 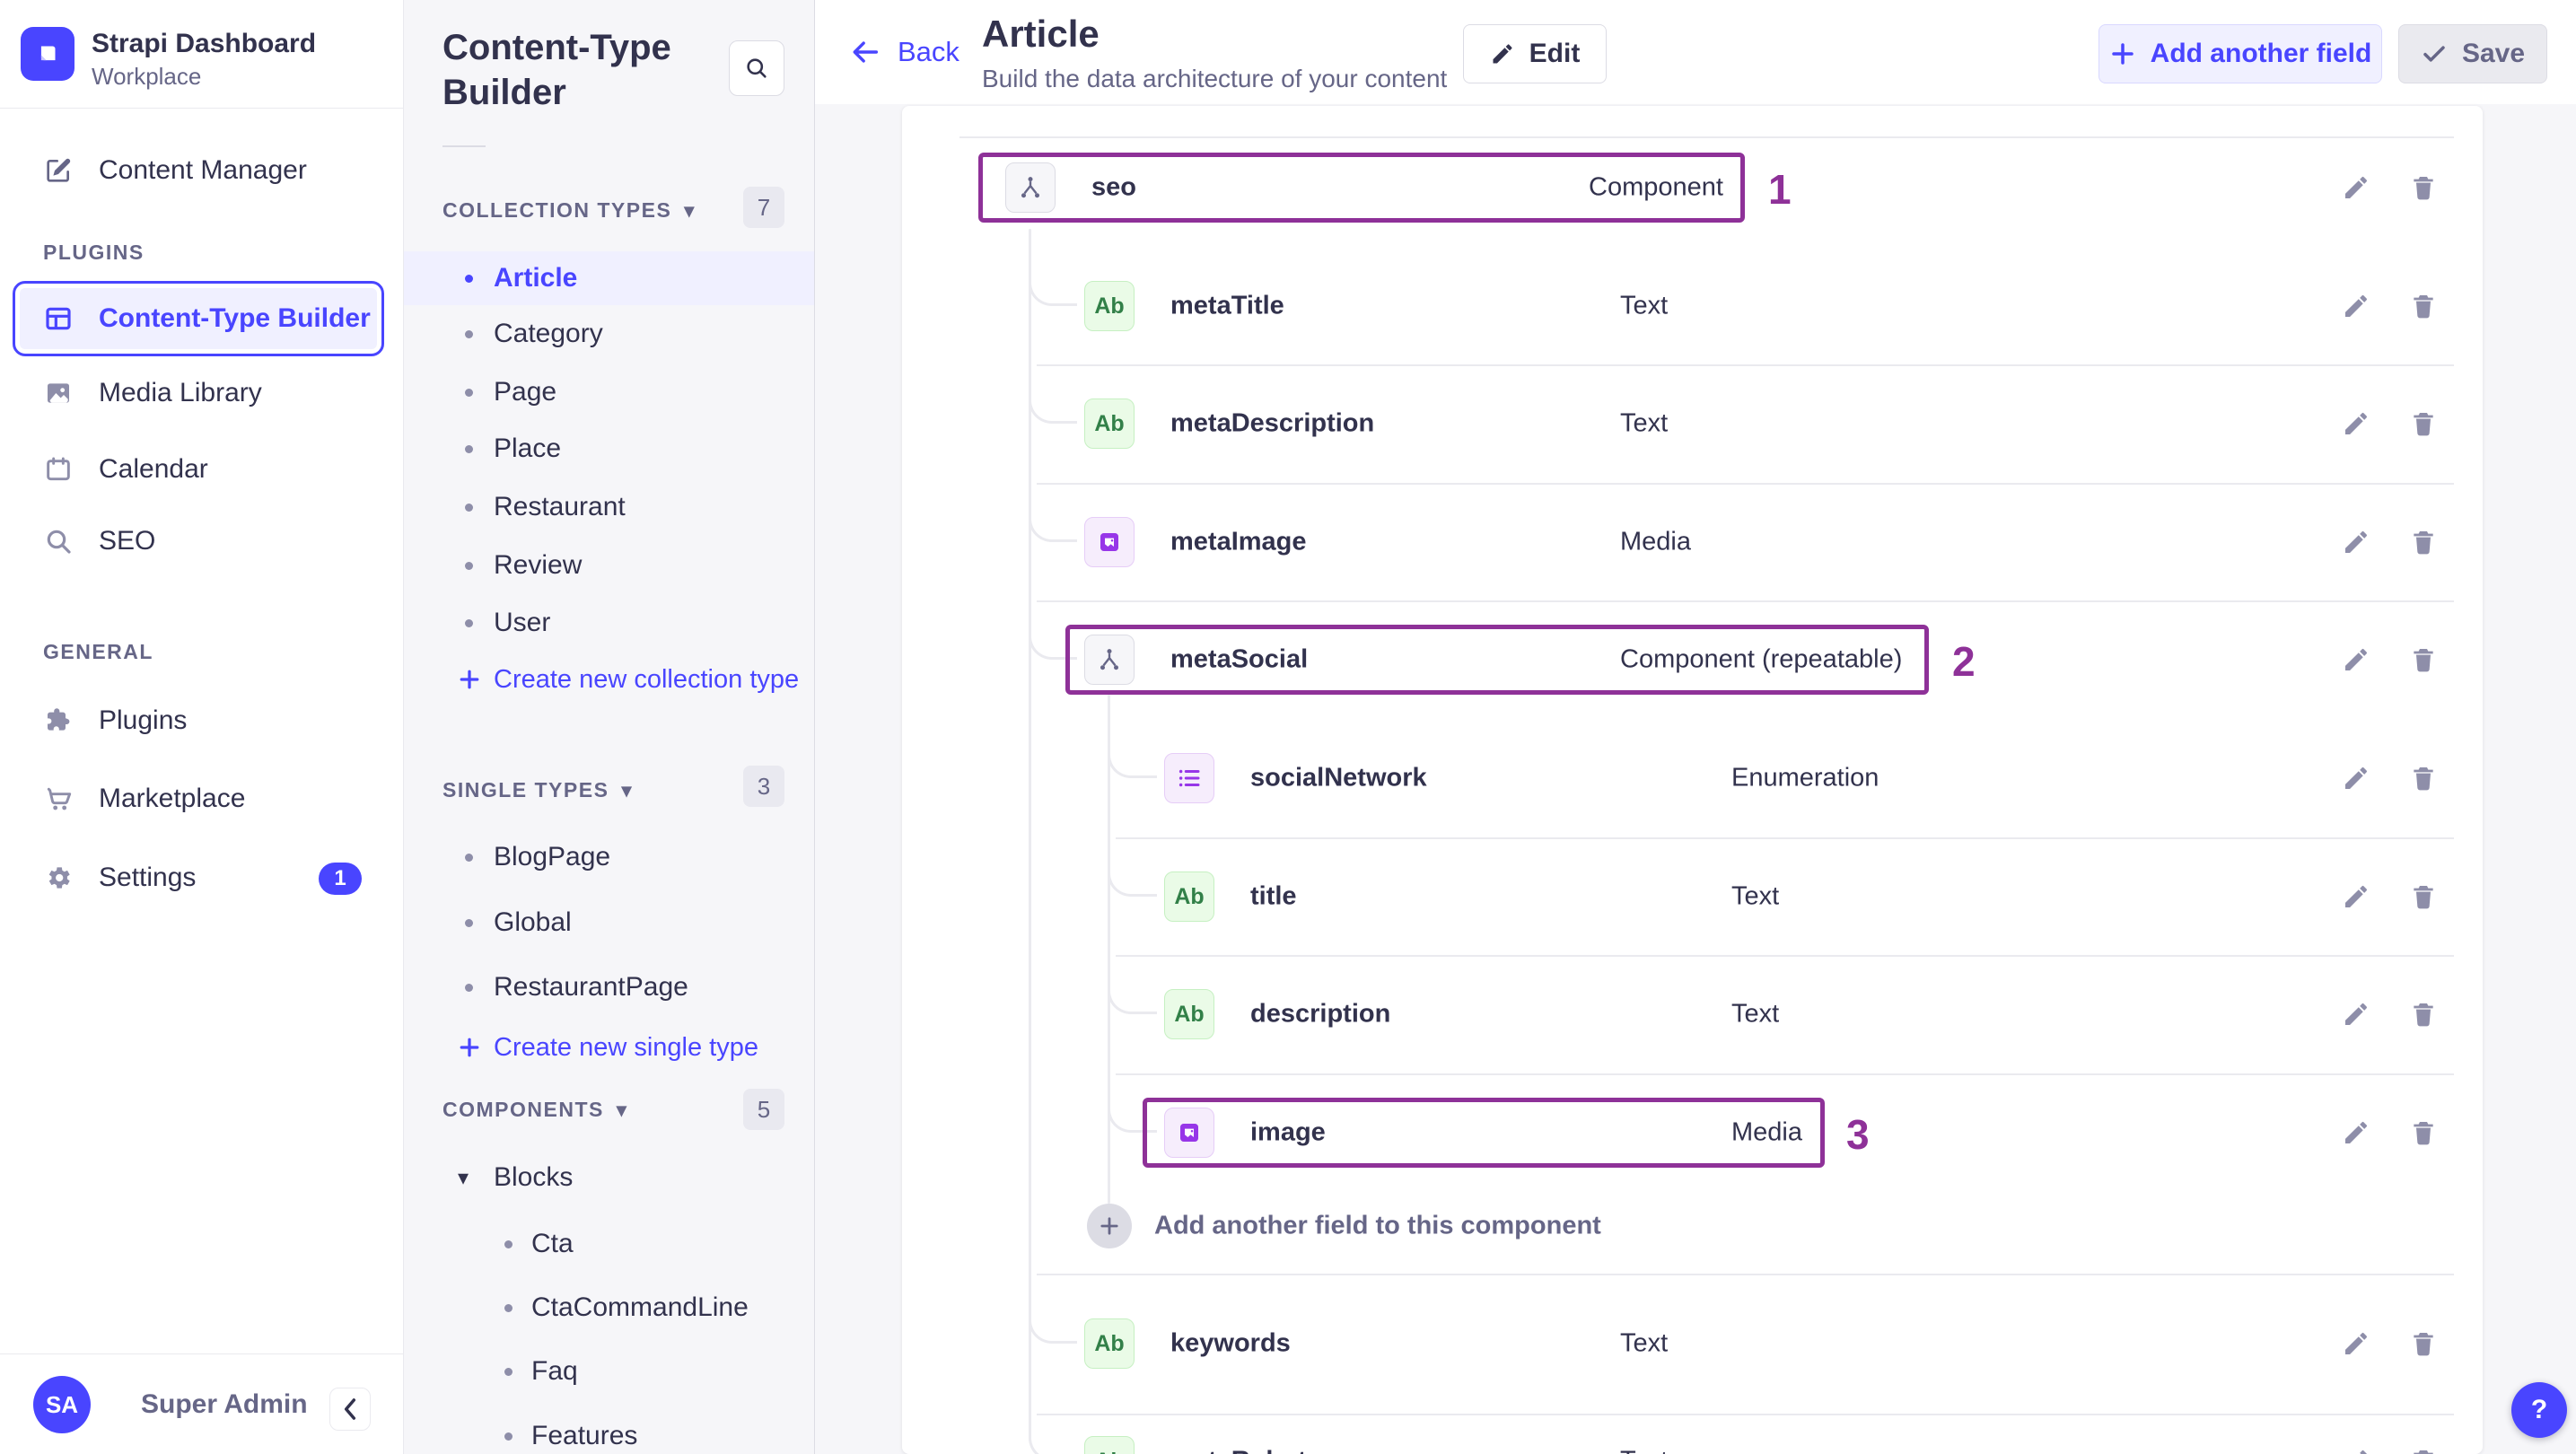 I want to click on sidebar-item-faq: Faq, so click(x=609, y=1371).